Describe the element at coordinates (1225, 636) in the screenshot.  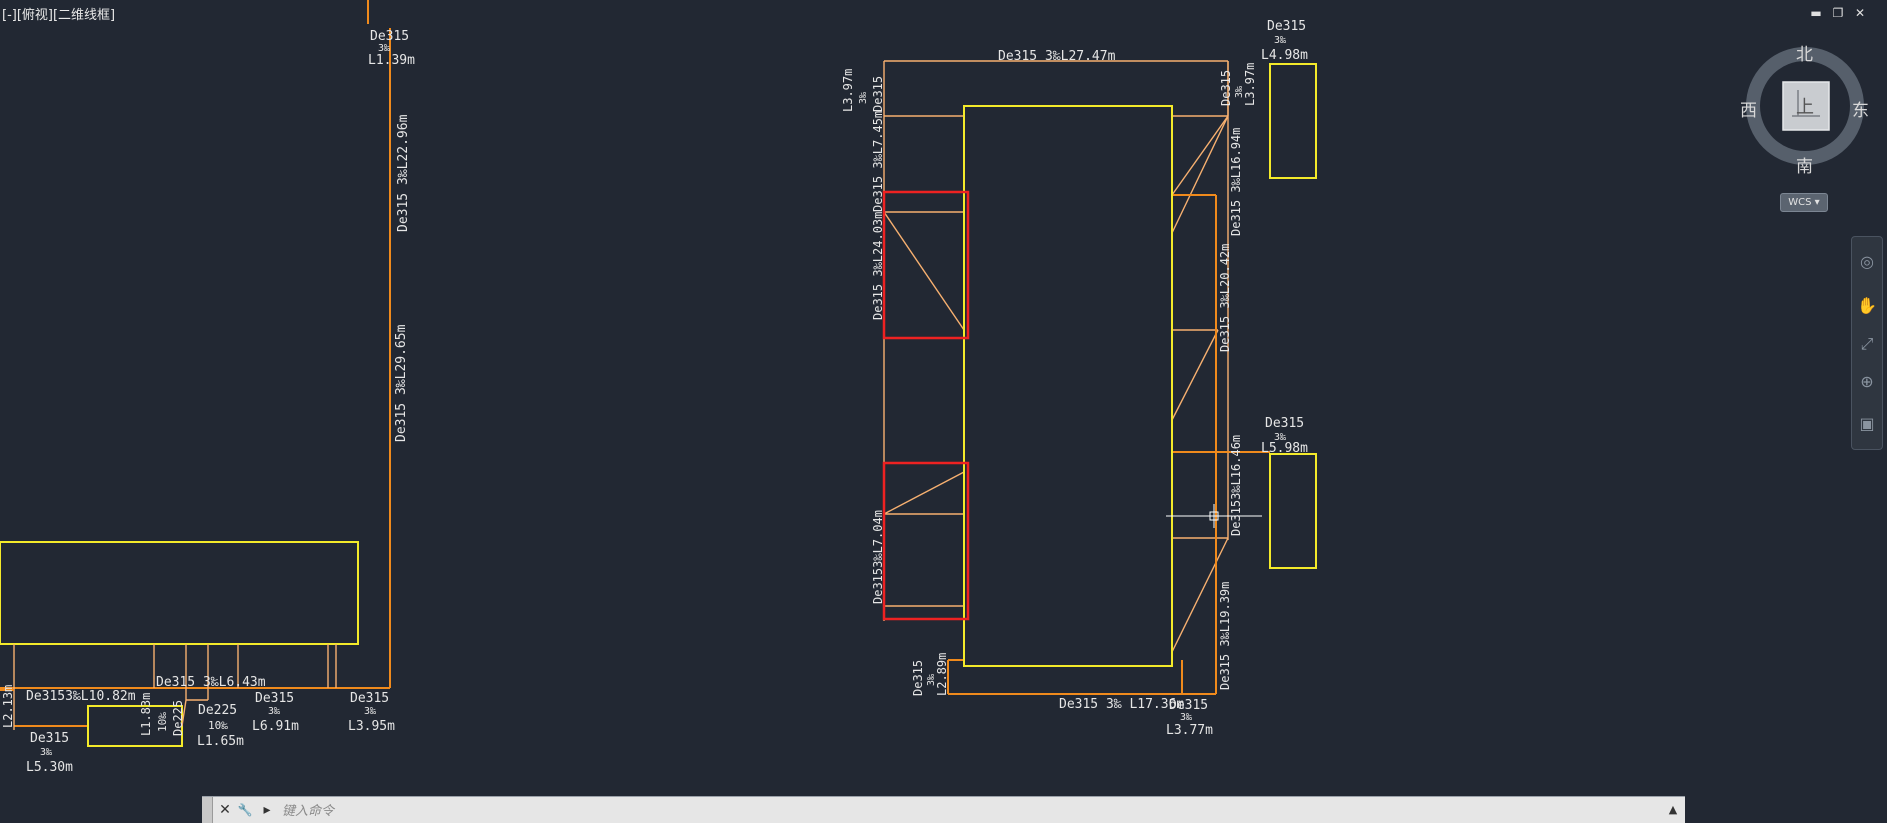
I see `pipe-label: De315 3‰L19.39m` at that location.